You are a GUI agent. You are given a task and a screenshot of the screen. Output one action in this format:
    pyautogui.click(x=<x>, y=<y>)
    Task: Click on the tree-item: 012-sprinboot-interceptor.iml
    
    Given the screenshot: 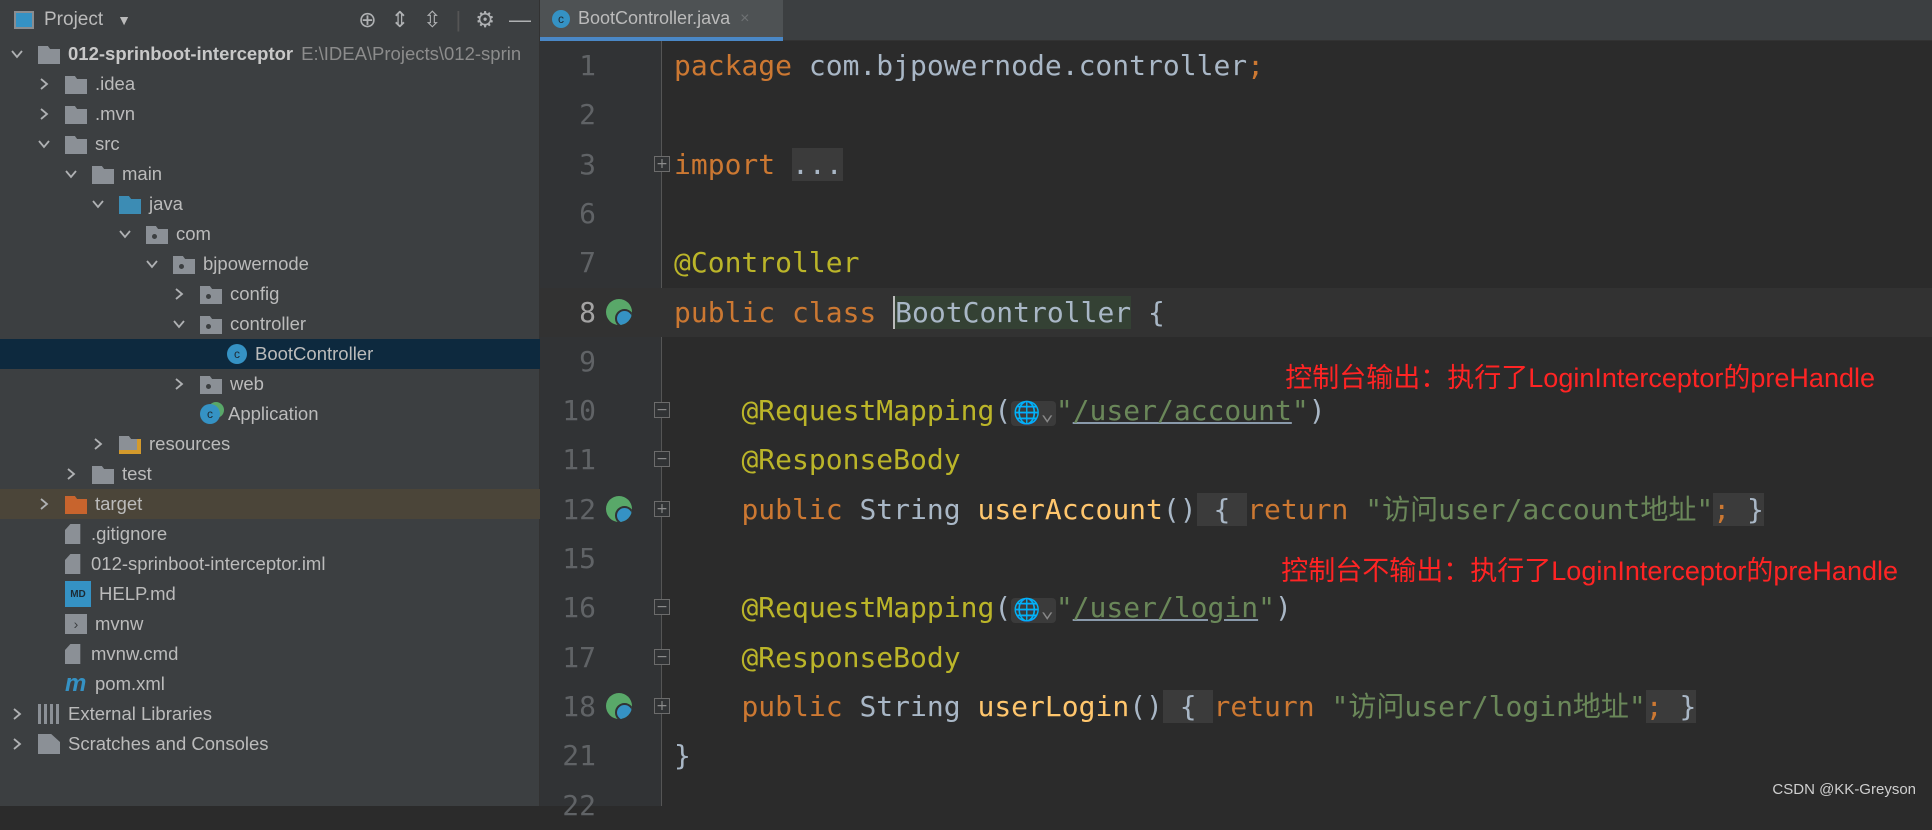 What is the action you would take?
    pyautogui.click(x=270, y=564)
    